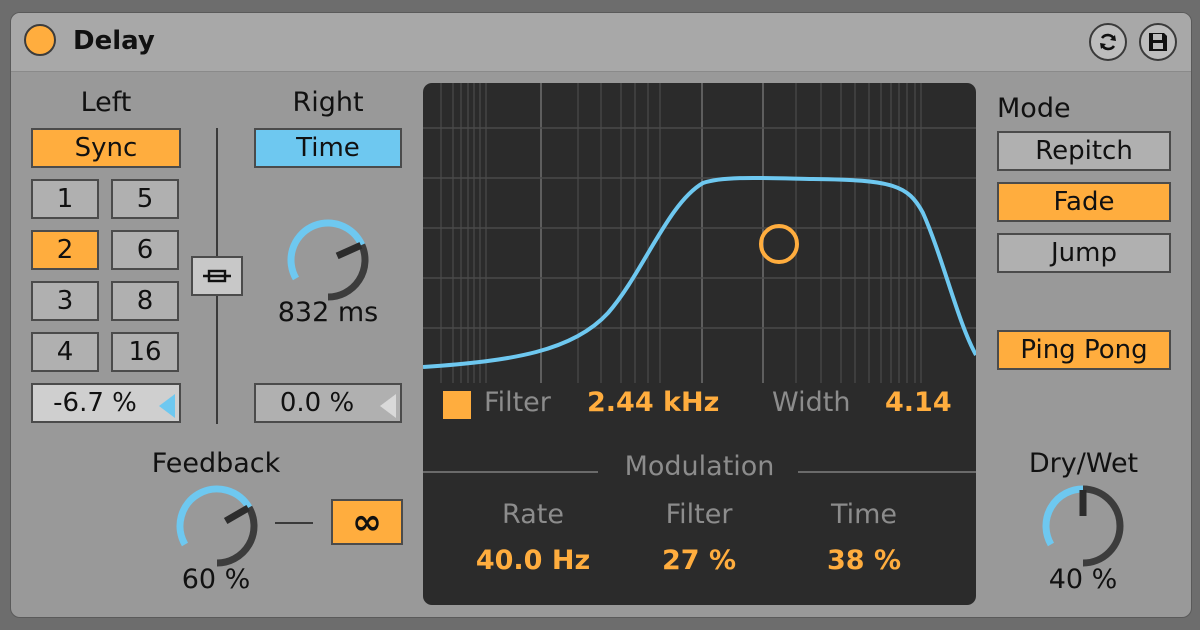 The width and height of the screenshot is (1200, 630). What do you see at coordinates (317, 403) in the screenshot?
I see `right-offset-value: 0.0 %` at bounding box center [317, 403].